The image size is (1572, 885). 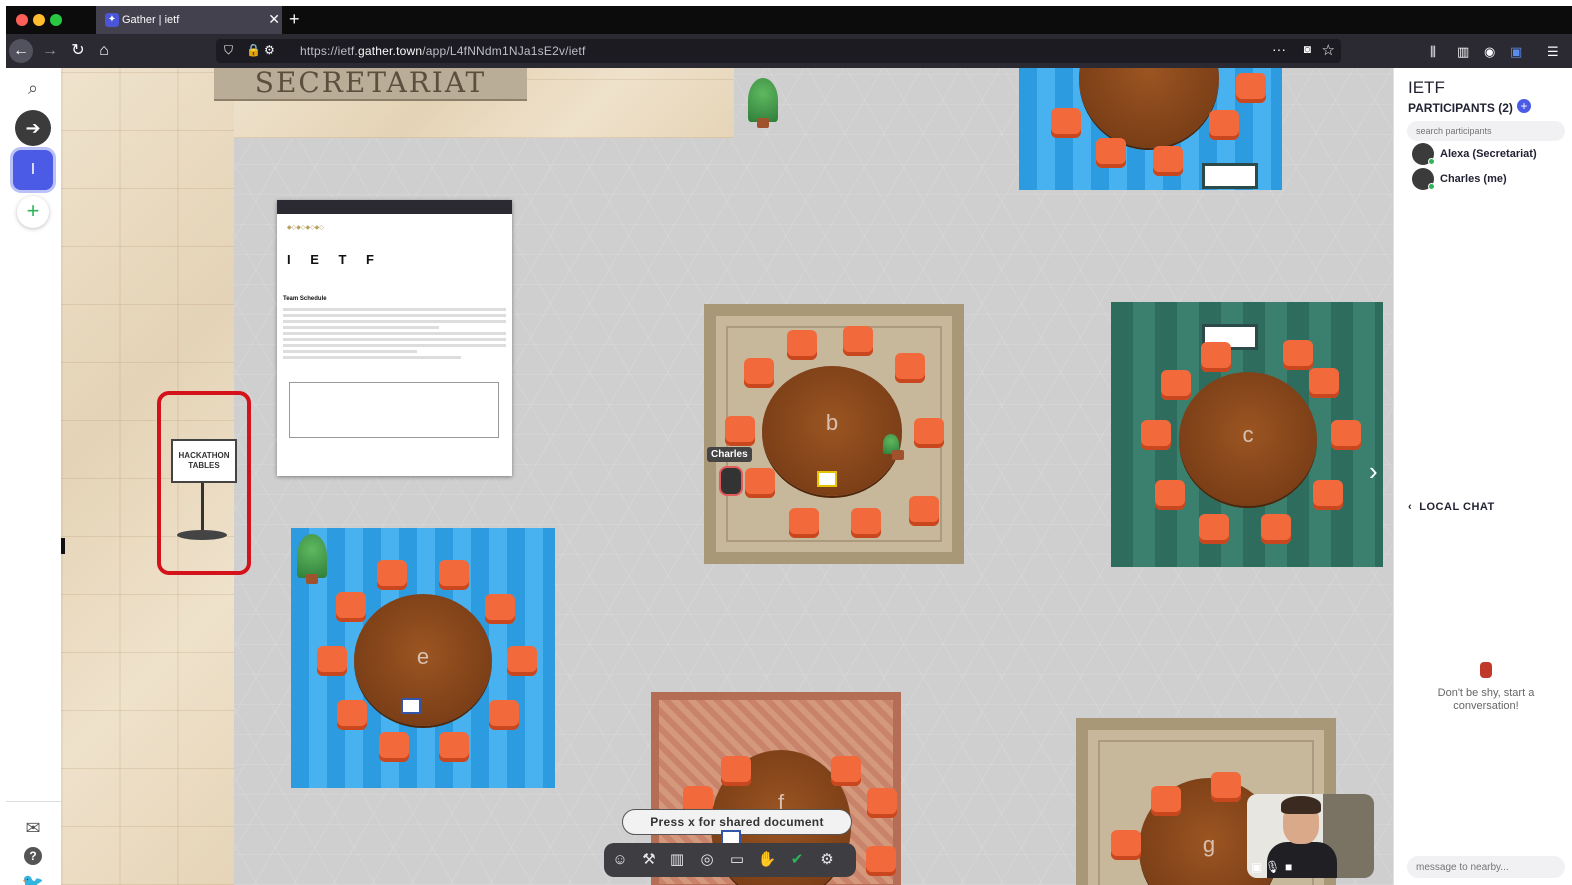 I want to click on chevron-right-icon: ›, so click(x=1373, y=471).